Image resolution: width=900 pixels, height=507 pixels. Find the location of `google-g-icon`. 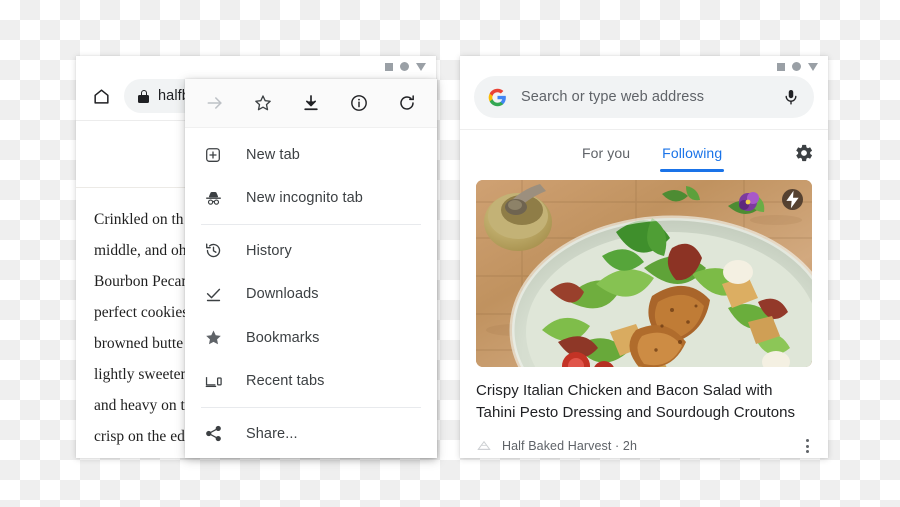

google-g-icon is located at coordinates (497, 97).